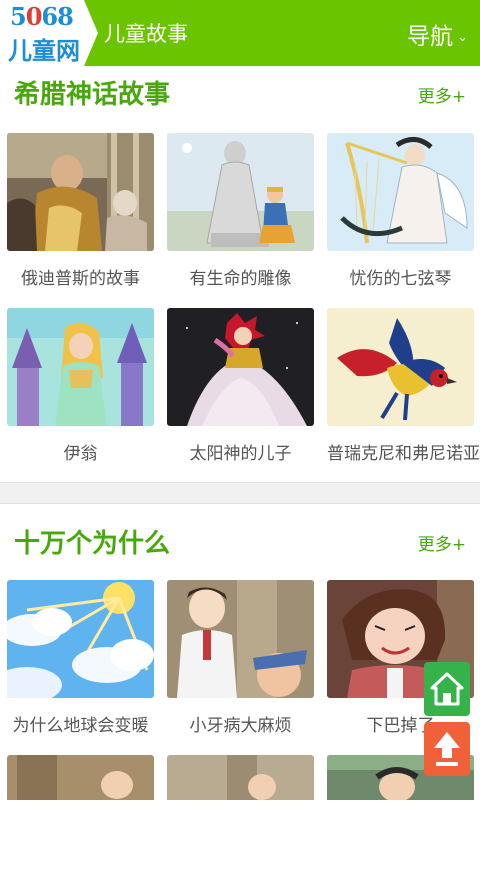 The image size is (480, 873). I want to click on thumbnail-global-warming, so click(80, 639).